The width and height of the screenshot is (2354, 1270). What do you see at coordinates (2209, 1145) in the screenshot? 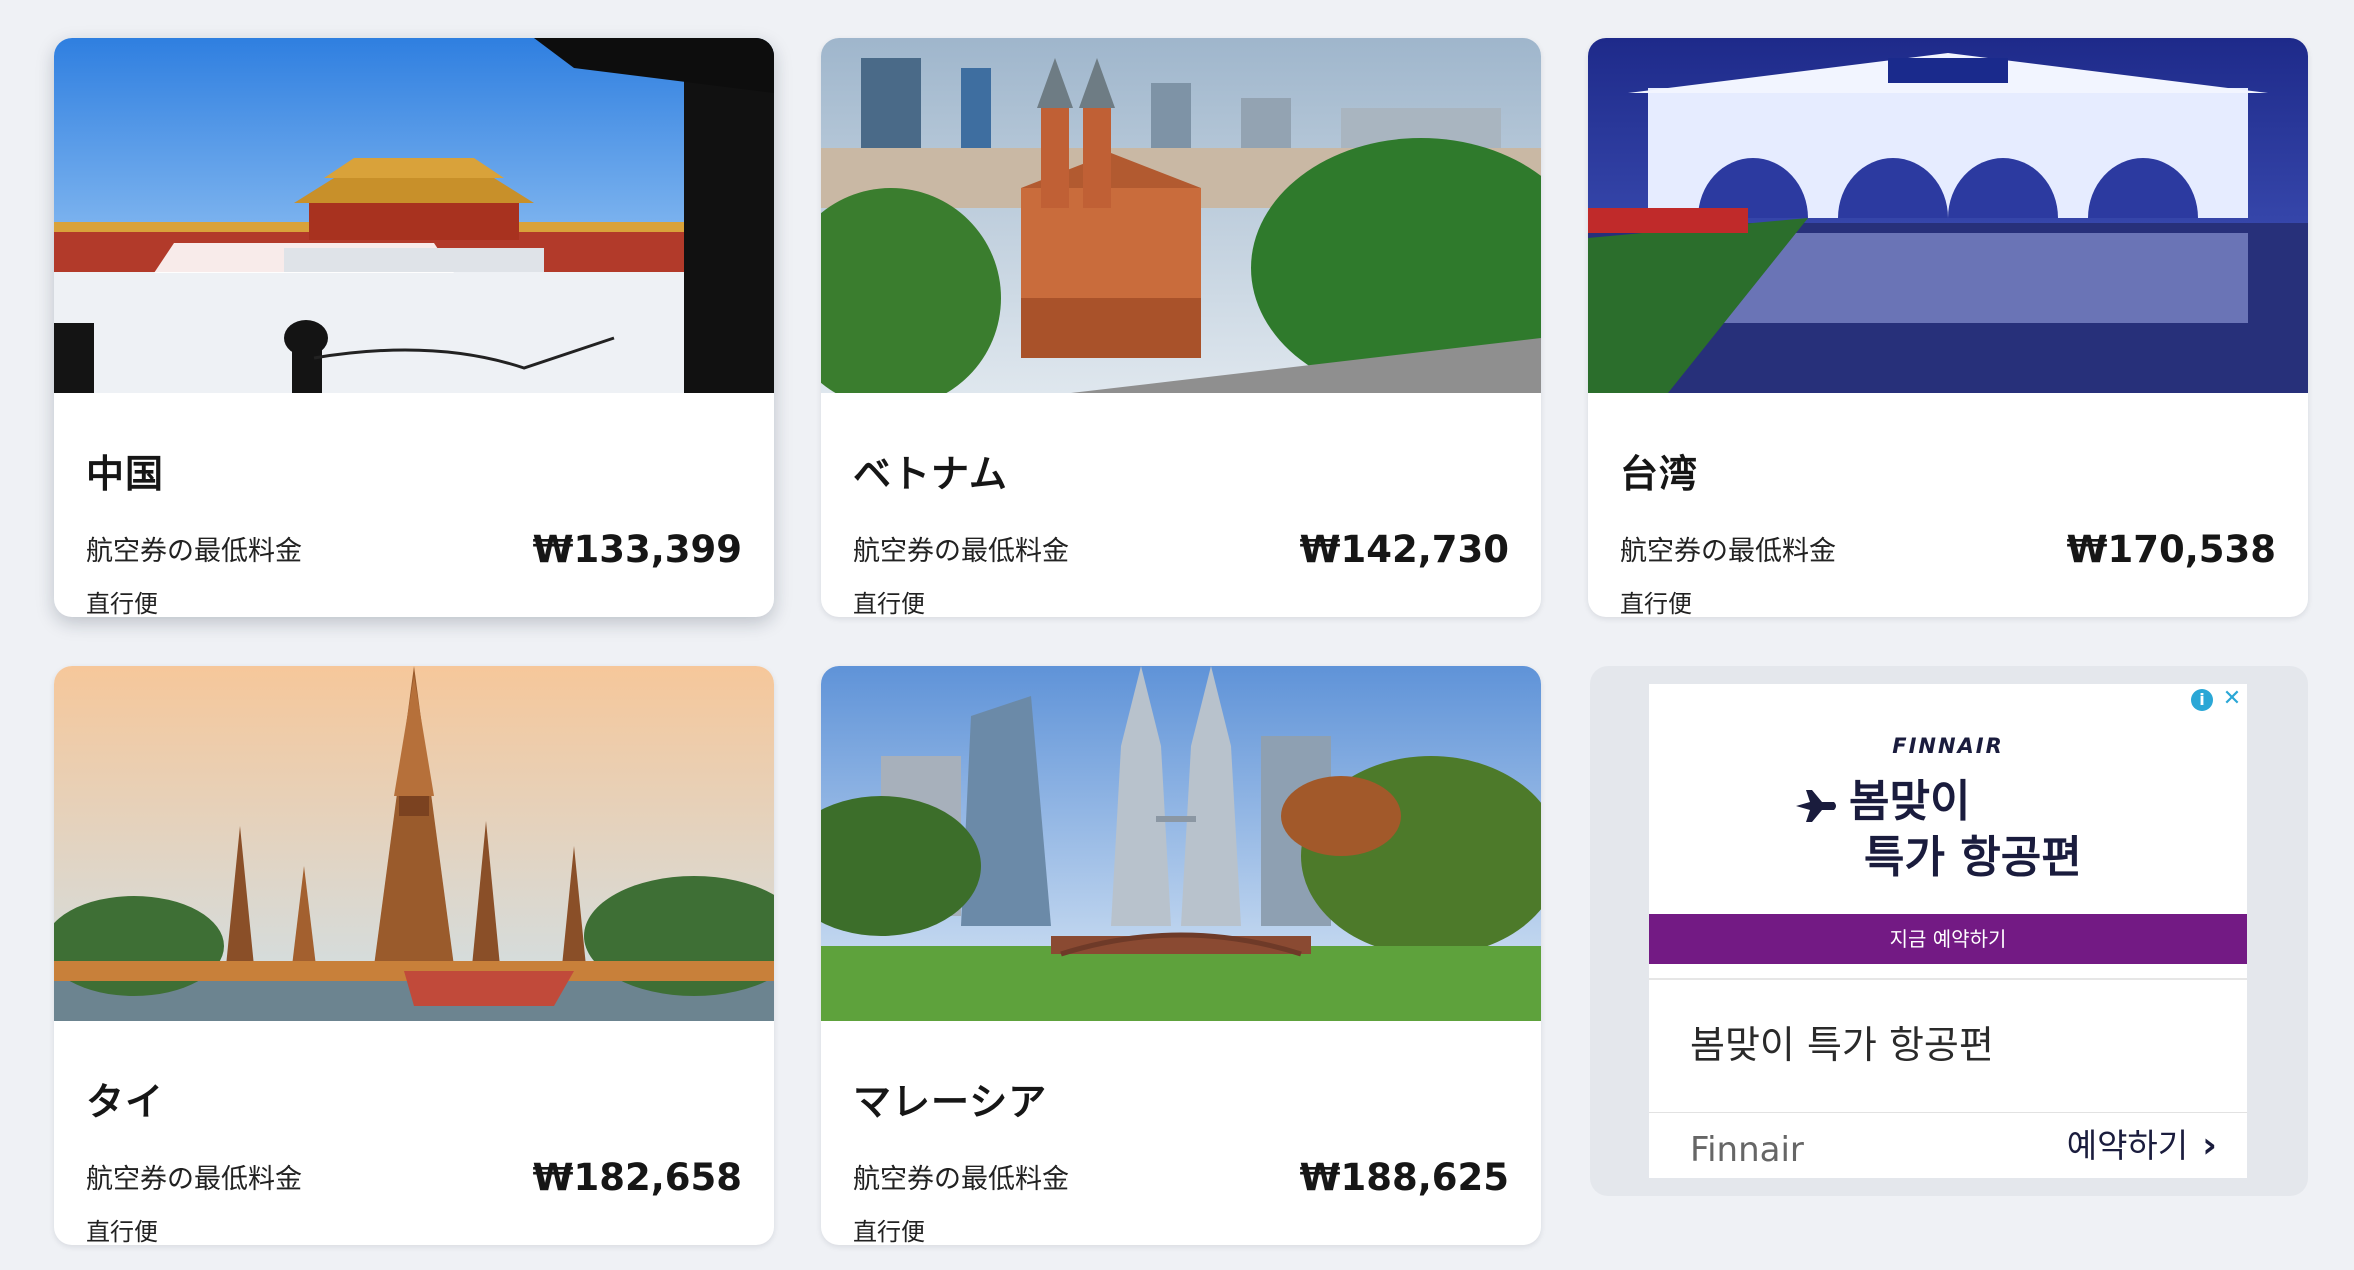
I see `chevron-right-icon: ›` at bounding box center [2209, 1145].